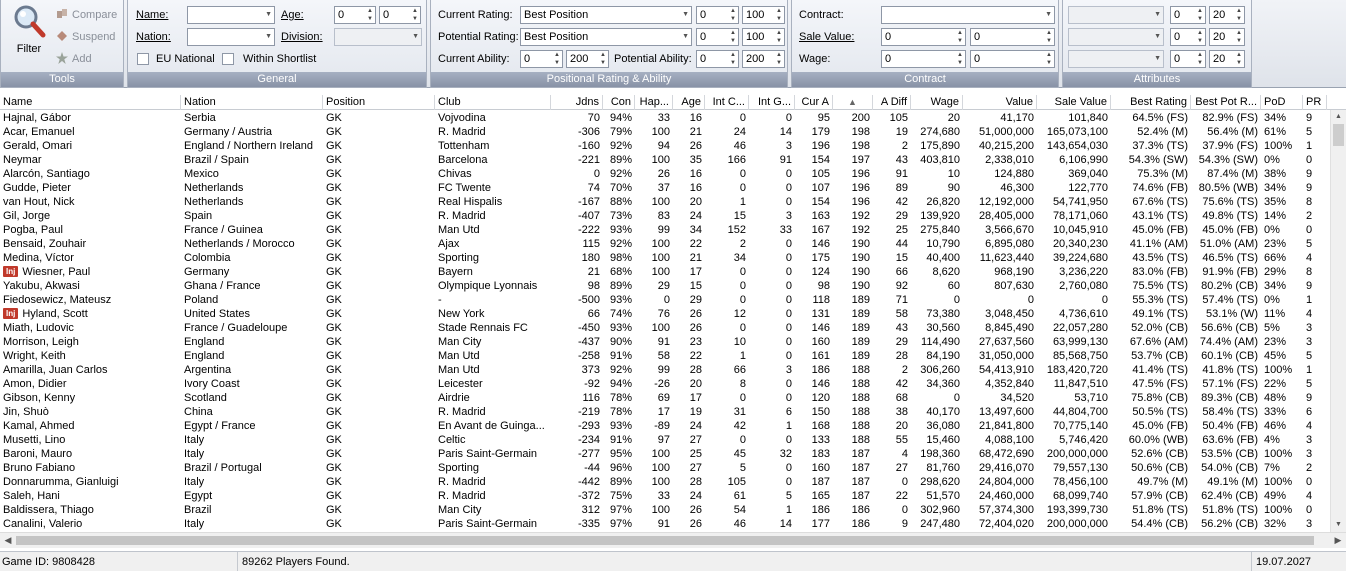 The width and height of the screenshot is (1346, 571). I want to click on col-position-header: Position, so click(379, 102).